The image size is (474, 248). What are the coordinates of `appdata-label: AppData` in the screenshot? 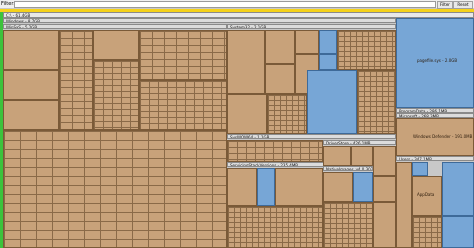 It's located at (426, 194).